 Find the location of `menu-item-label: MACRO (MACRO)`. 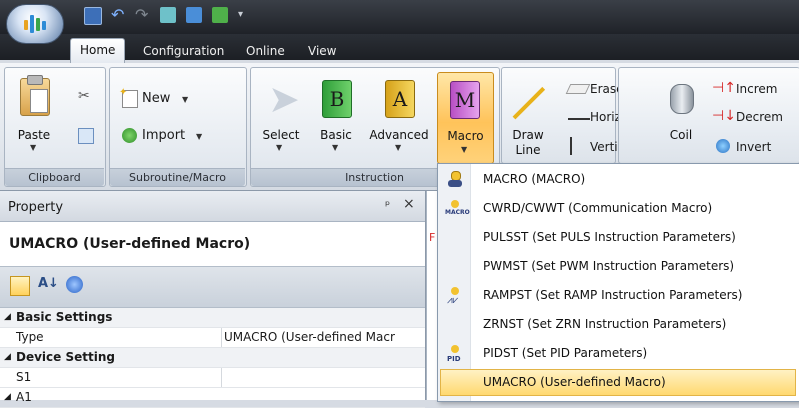

menu-item-label: MACRO (MACRO) is located at coordinates (534, 179).